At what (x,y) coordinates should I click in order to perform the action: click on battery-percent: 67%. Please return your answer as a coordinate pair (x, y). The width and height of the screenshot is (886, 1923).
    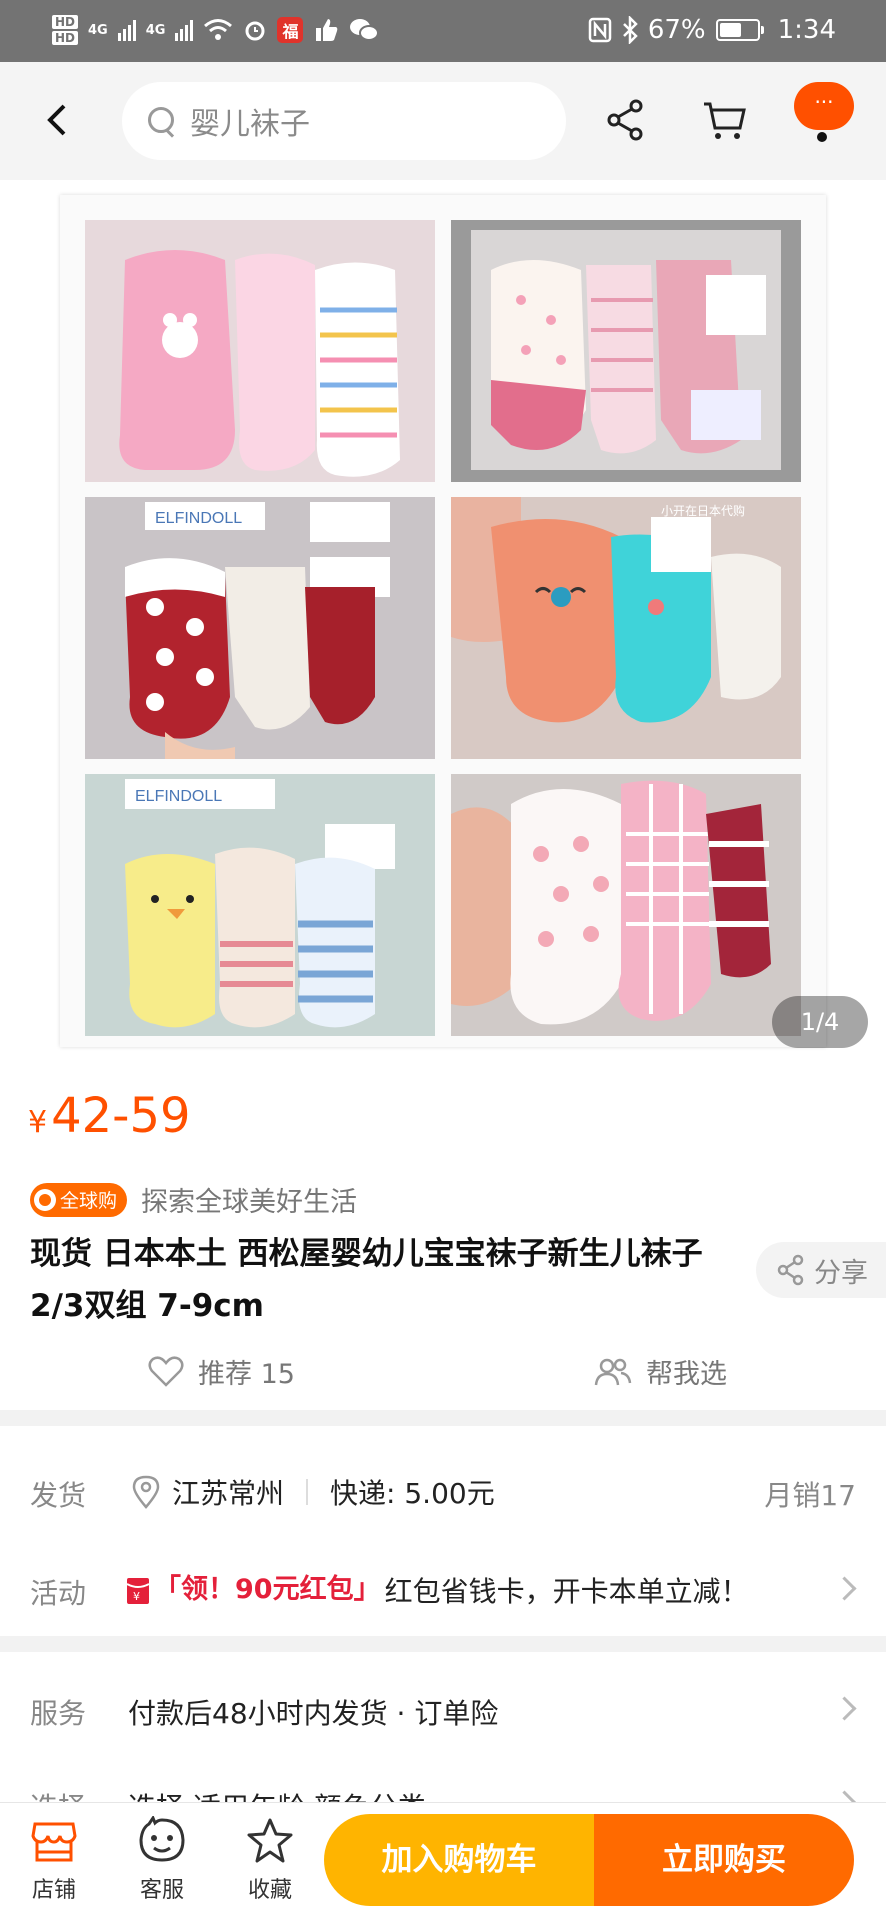
    Looking at the image, I should click on (676, 30).